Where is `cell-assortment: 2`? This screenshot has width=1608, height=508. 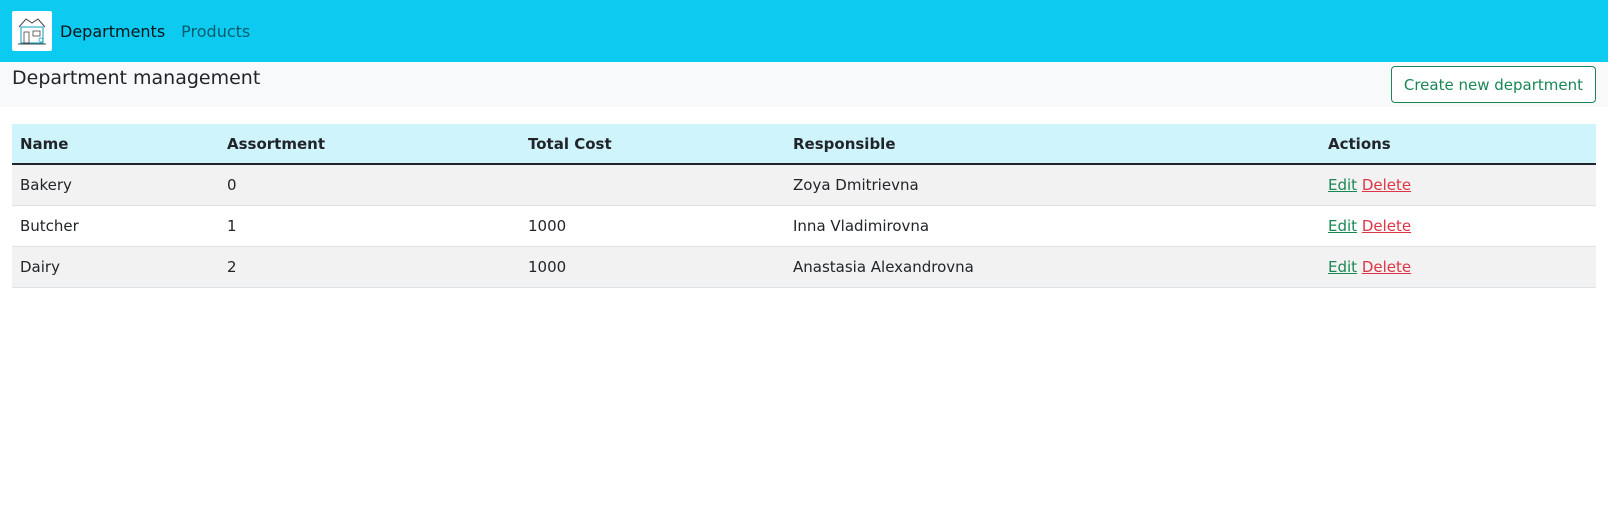 cell-assortment: 2 is located at coordinates (232, 266).